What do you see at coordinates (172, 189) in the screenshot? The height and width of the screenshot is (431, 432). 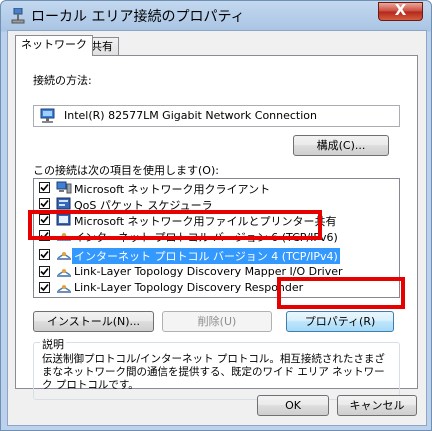 I see `item-label: Microsoft ネットワーク用クライアント` at bounding box center [172, 189].